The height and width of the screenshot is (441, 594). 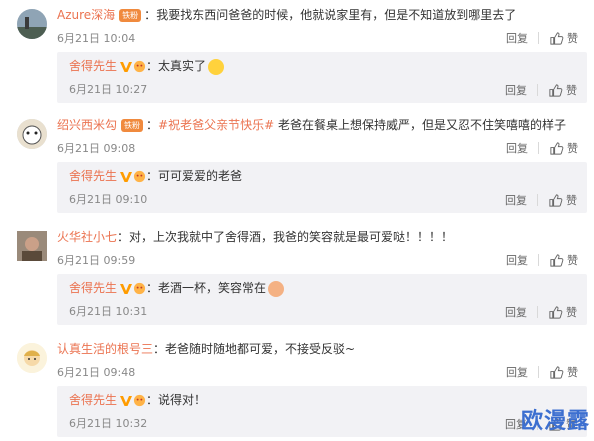 What do you see at coordinates (216, 125) in the screenshot?
I see `topic-link: #祝老爸父亲节快乐#` at bounding box center [216, 125].